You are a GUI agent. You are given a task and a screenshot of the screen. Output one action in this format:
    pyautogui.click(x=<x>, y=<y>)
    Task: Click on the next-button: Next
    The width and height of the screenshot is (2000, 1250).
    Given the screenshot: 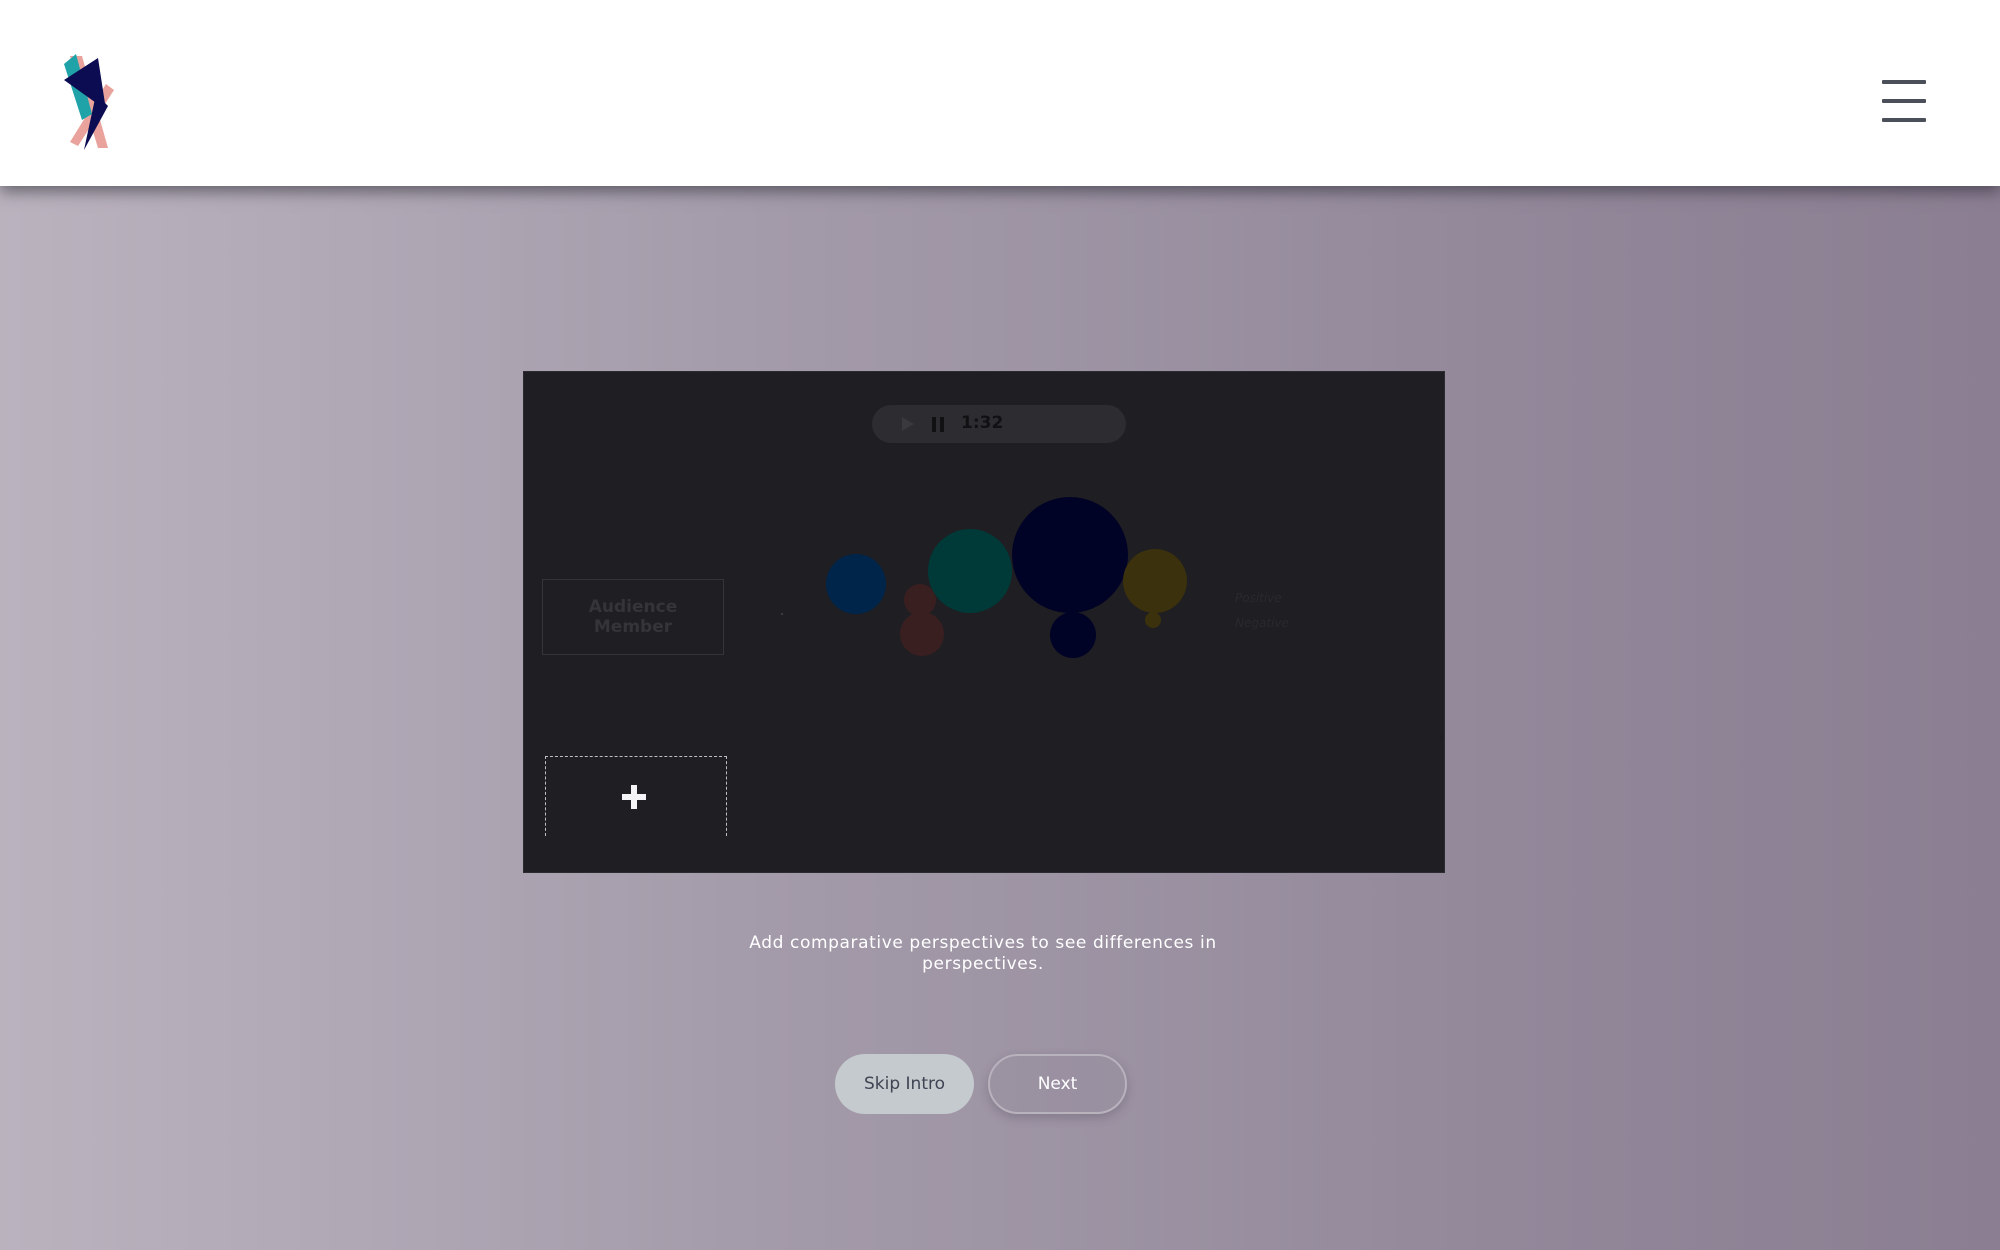 What is the action you would take?
    pyautogui.click(x=1057, y=1084)
    